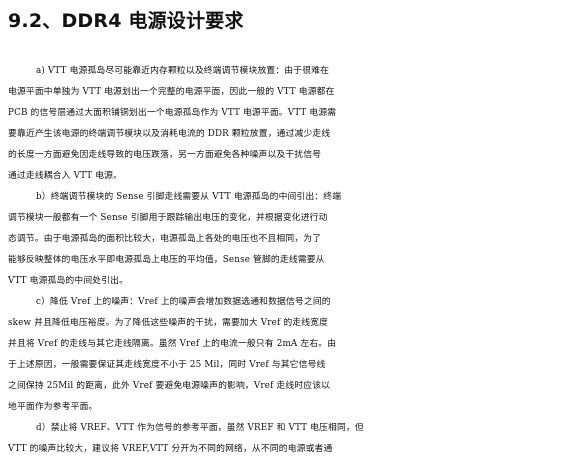  What do you see at coordinates (165, 239) in the screenshot?
I see `text-line: 态调节。由于电源孤岛的面积比较大，电源孤岛上各处的电压也不且相同，为了` at bounding box center [165, 239].